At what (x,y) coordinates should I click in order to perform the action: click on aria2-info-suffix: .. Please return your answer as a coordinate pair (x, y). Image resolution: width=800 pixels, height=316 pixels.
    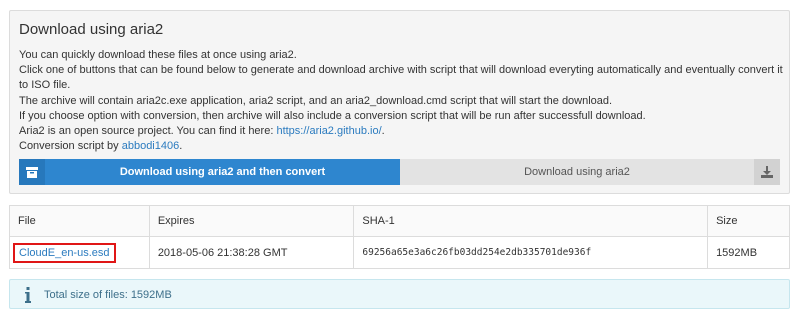
    Looking at the image, I should click on (383, 131).